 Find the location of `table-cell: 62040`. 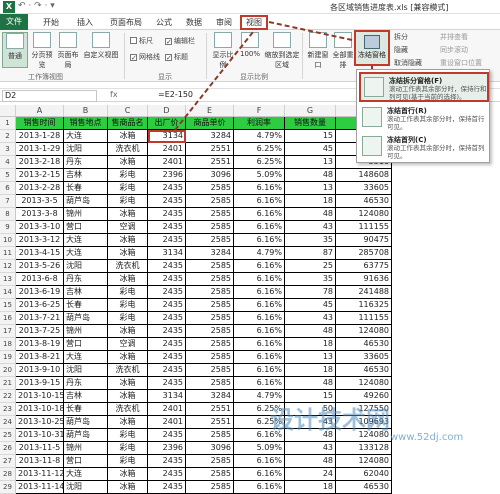

table-cell: 62040 is located at coordinates (364, 474).